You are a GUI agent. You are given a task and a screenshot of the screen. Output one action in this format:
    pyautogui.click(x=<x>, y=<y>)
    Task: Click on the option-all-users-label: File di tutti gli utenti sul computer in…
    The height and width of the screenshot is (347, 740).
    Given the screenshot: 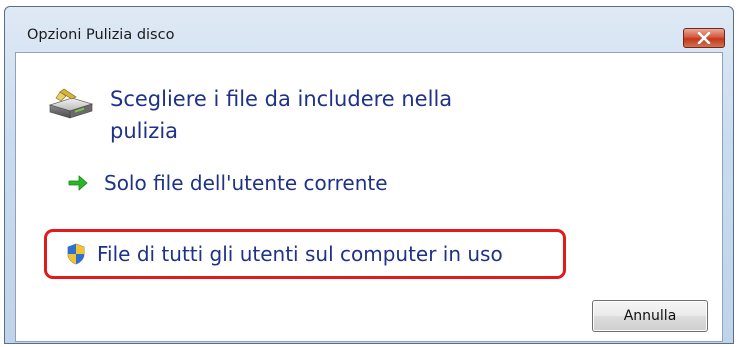 What is the action you would take?
    pyautogui.click(x=300, y=254)
    